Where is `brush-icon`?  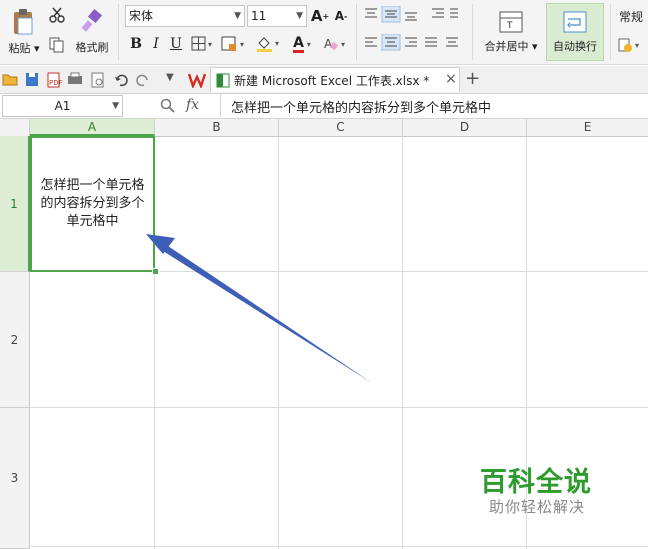 brush-icon is located at coordinates (92, 20).